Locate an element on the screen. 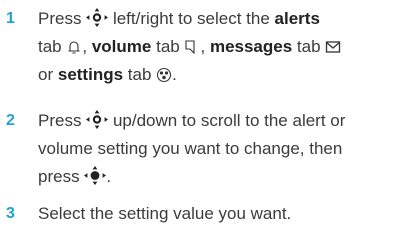 The image size is (404, 241). step-number: 3 is located at coordinates (10, 213).